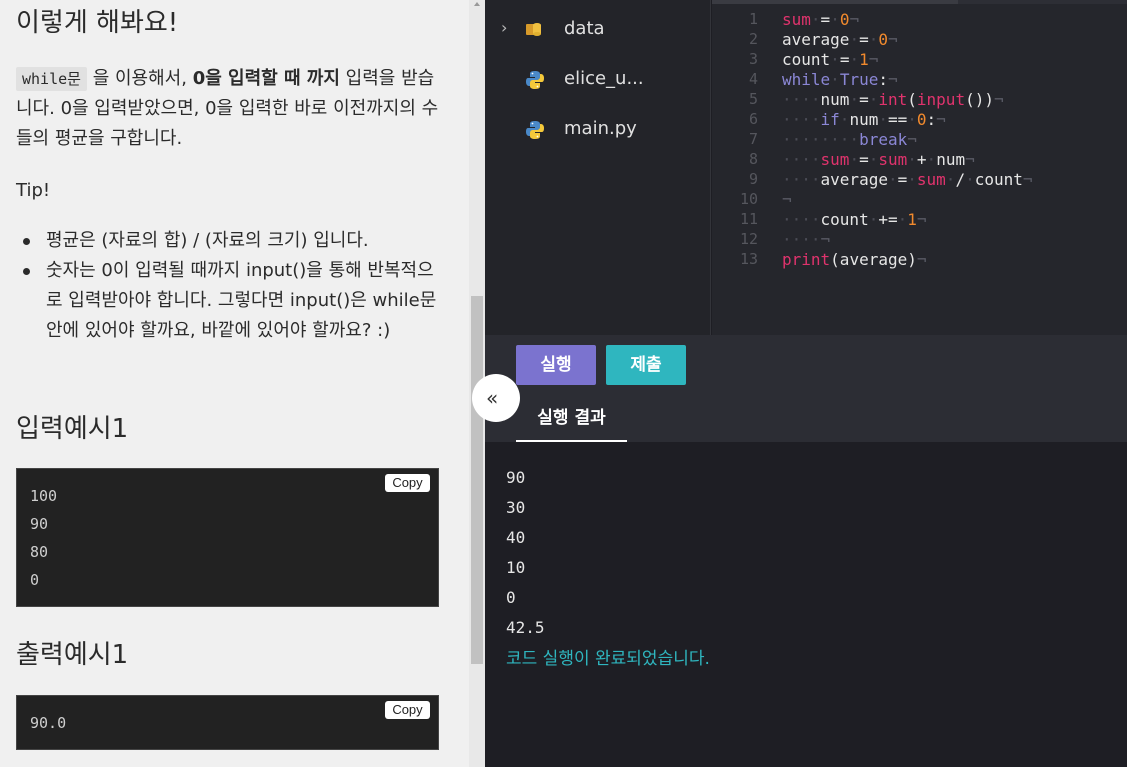  What do you see at coordinates (496, 398) in the screenshot?
I see `collapse-panel-button: «` at bounding box center [496, 398].